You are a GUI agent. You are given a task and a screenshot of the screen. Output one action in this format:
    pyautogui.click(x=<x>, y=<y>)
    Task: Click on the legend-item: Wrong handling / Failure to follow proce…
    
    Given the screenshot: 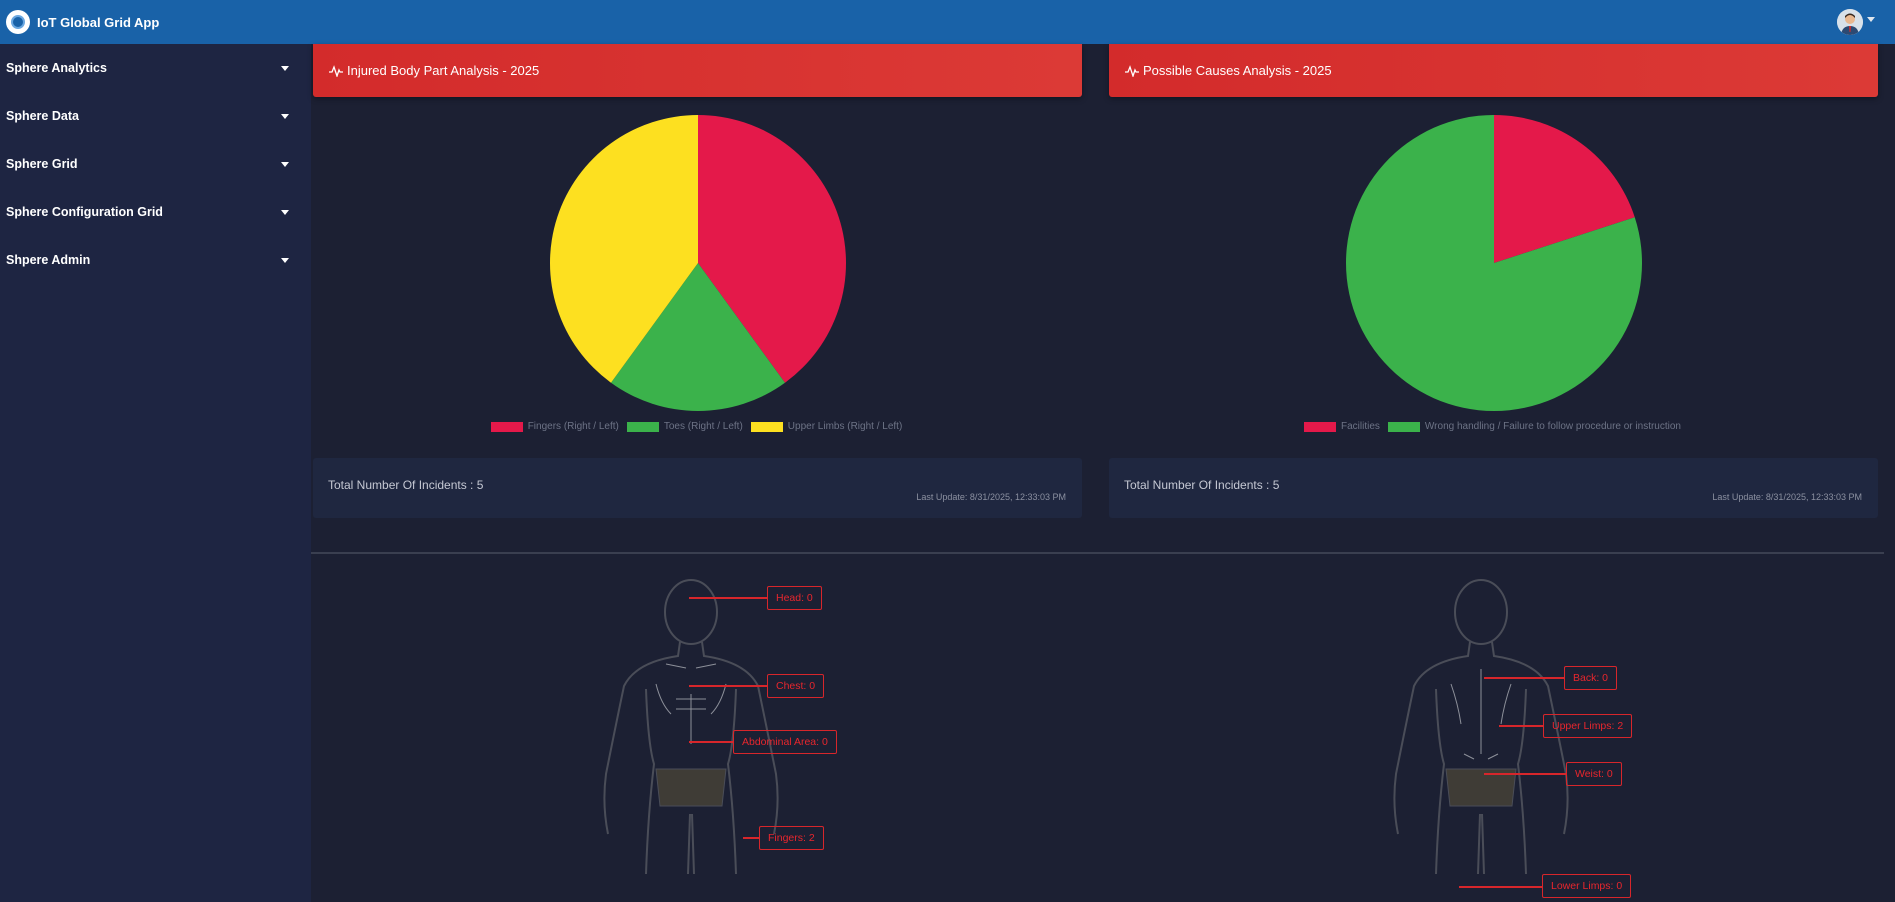 What is the action you would take?
    pyautogui.click(x=1534, y=426)
    